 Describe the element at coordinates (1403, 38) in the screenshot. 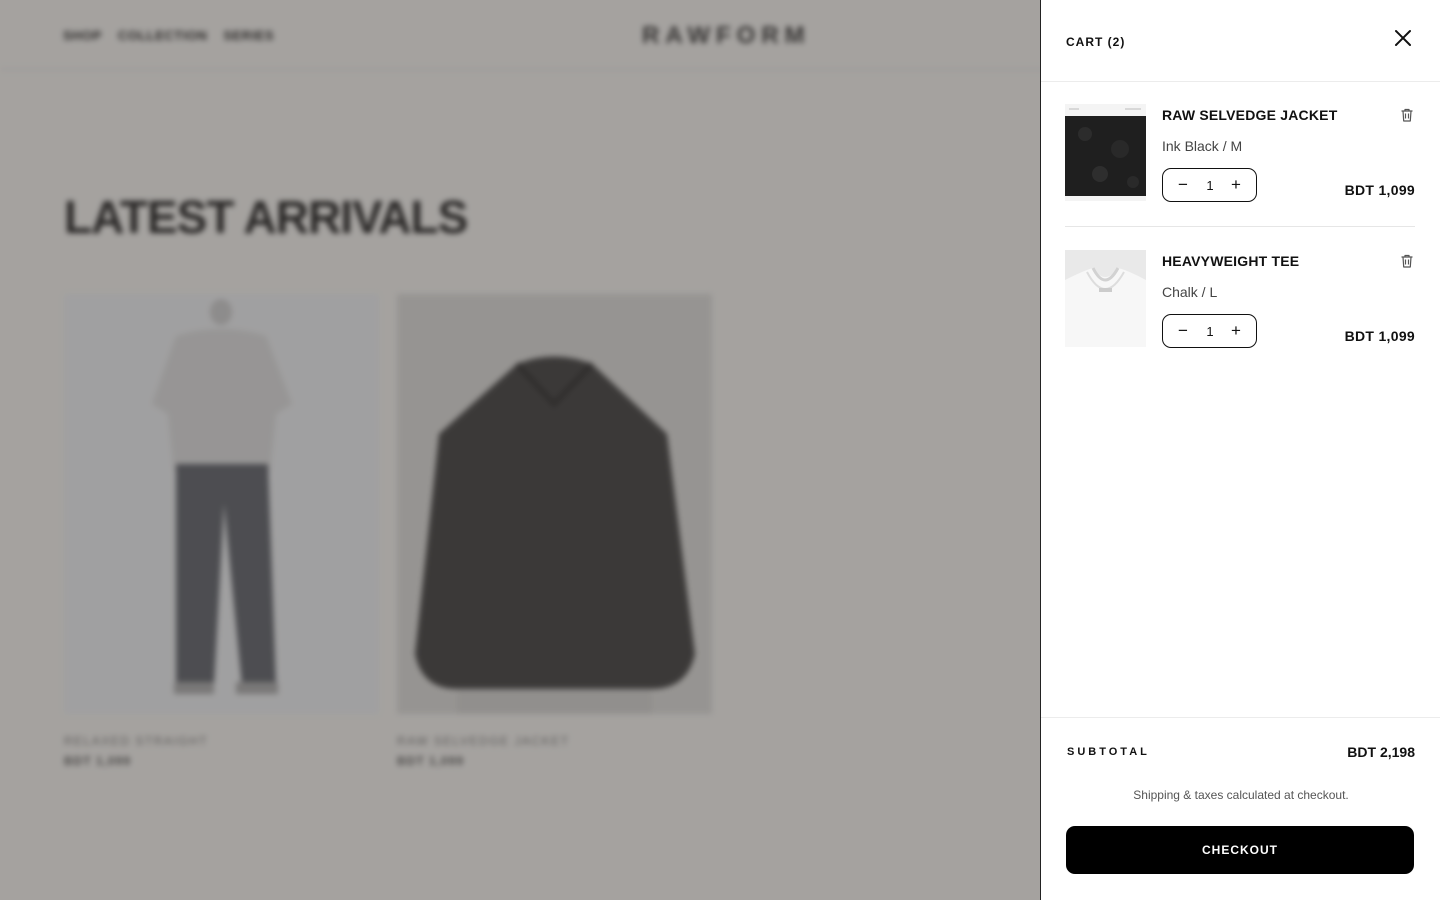

I see `close-icon` at that location.